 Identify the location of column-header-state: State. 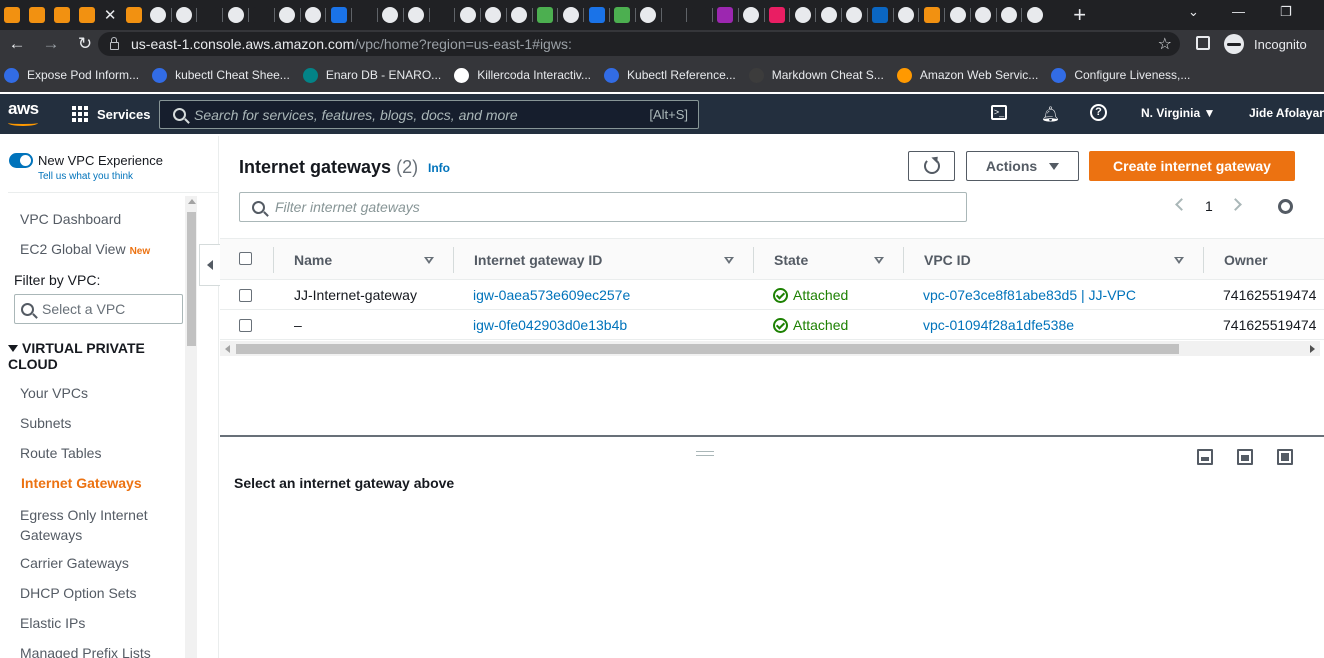
(791, 260).